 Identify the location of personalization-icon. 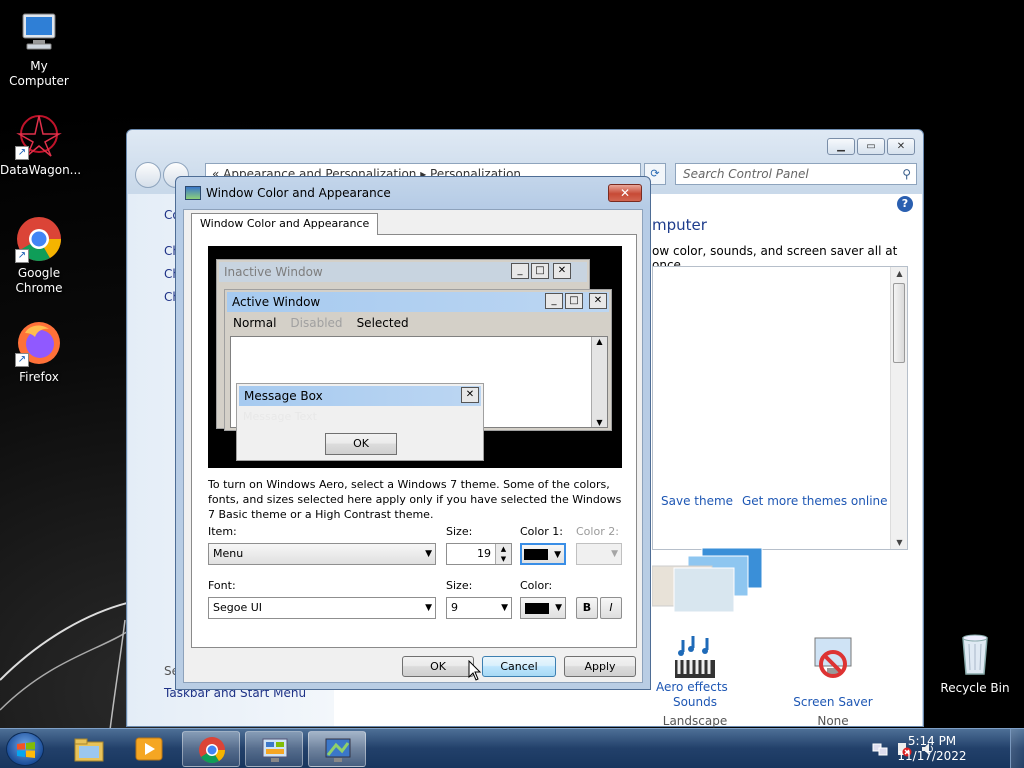
(338, 750).